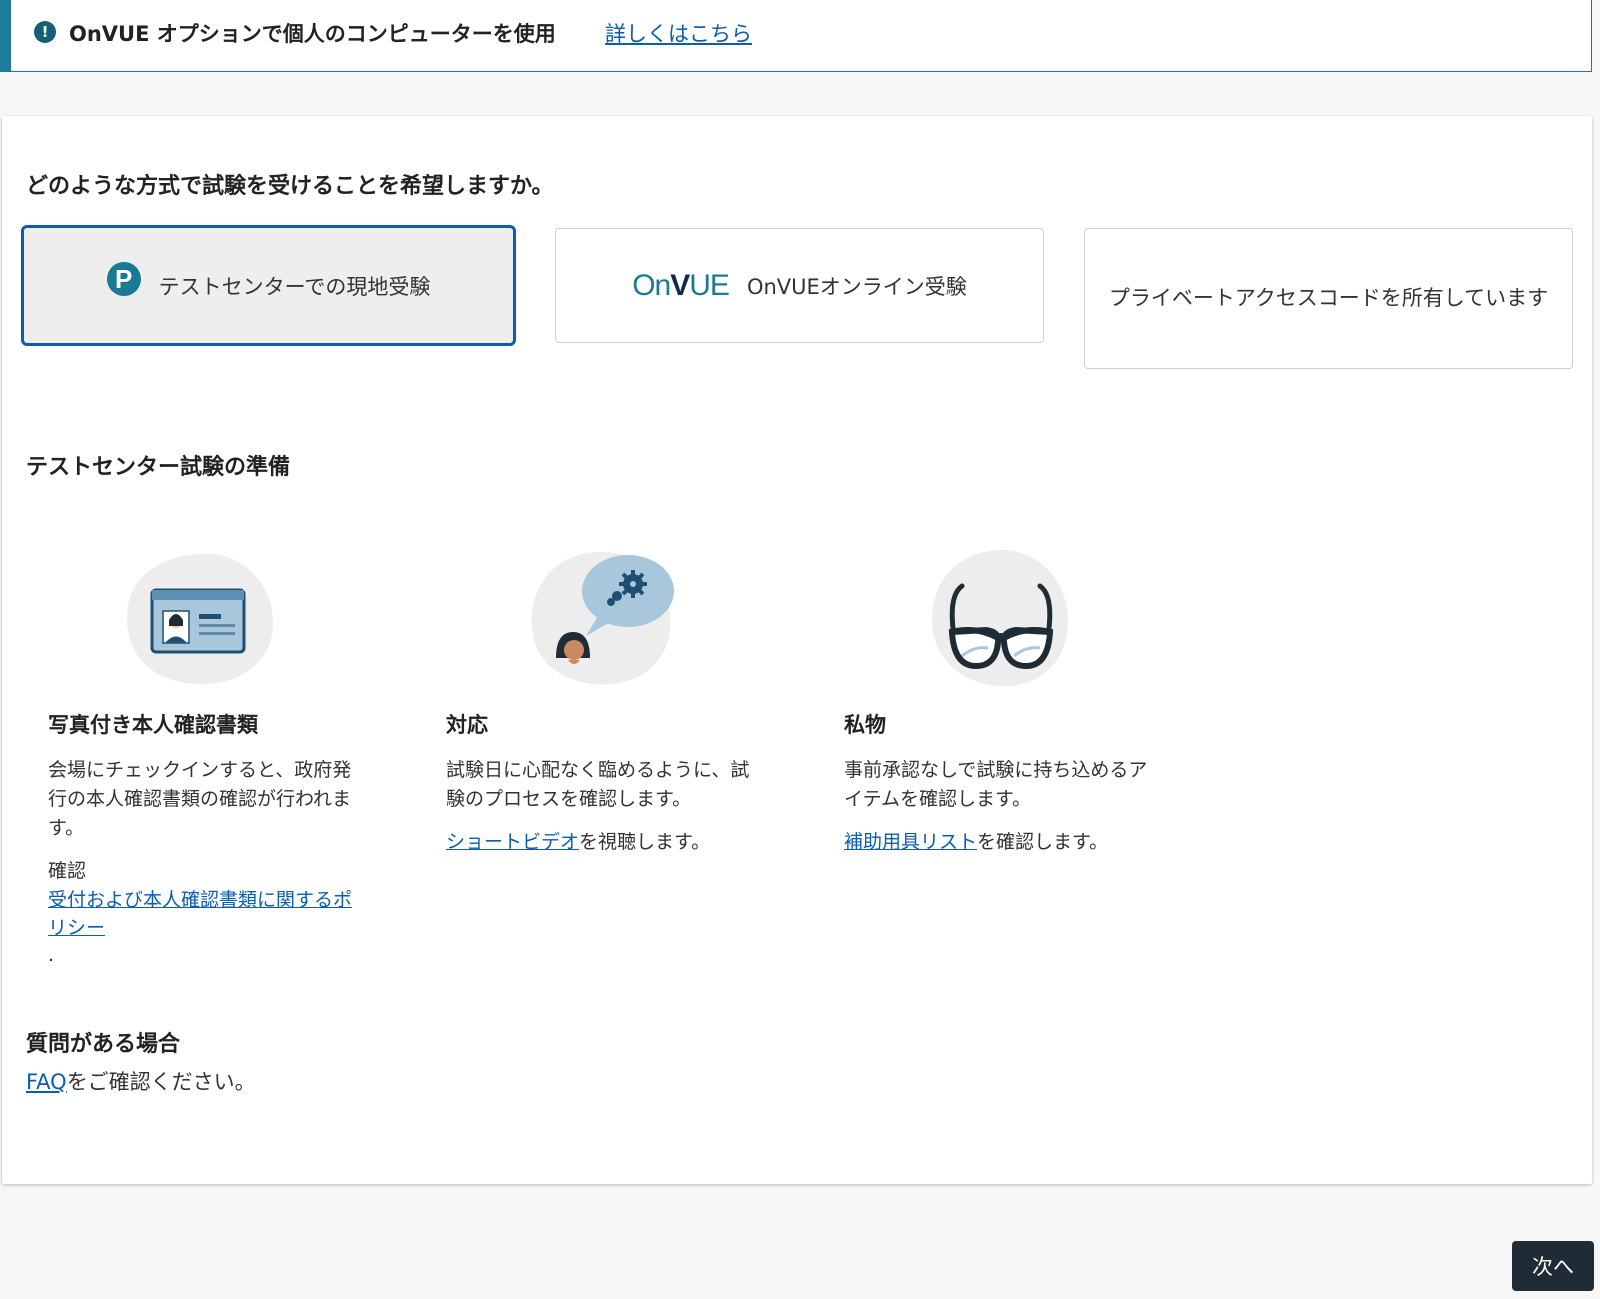  What do you see at coordinates (1043, 842) in the screenshot?
I see `aids-link-suffix: を確認します。` at bounding box center [1043, 842].